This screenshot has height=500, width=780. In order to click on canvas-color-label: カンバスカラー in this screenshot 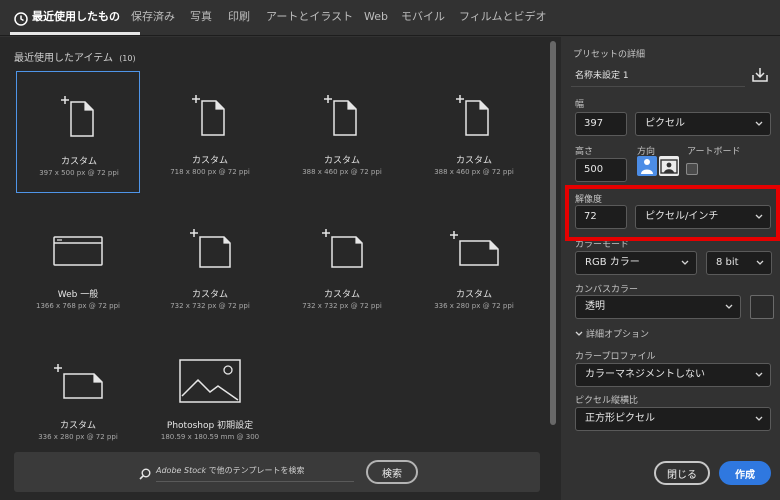, I will do `click(607, 290)`.